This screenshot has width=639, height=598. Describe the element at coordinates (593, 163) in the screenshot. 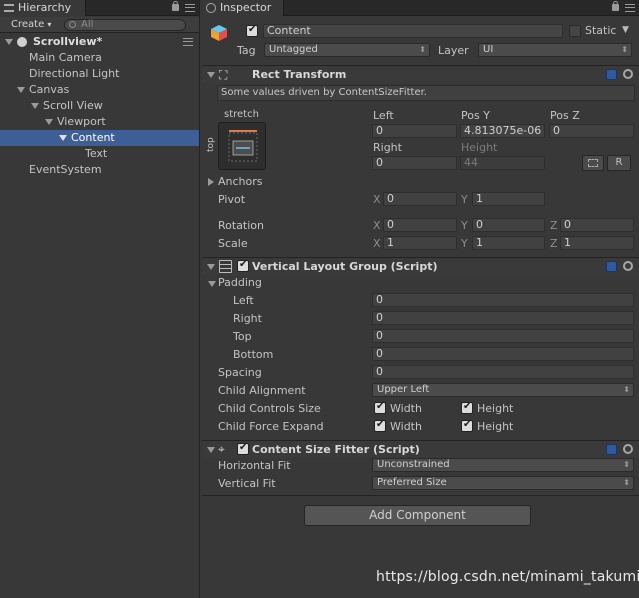

I see `blueprint-mode-button` at that location.